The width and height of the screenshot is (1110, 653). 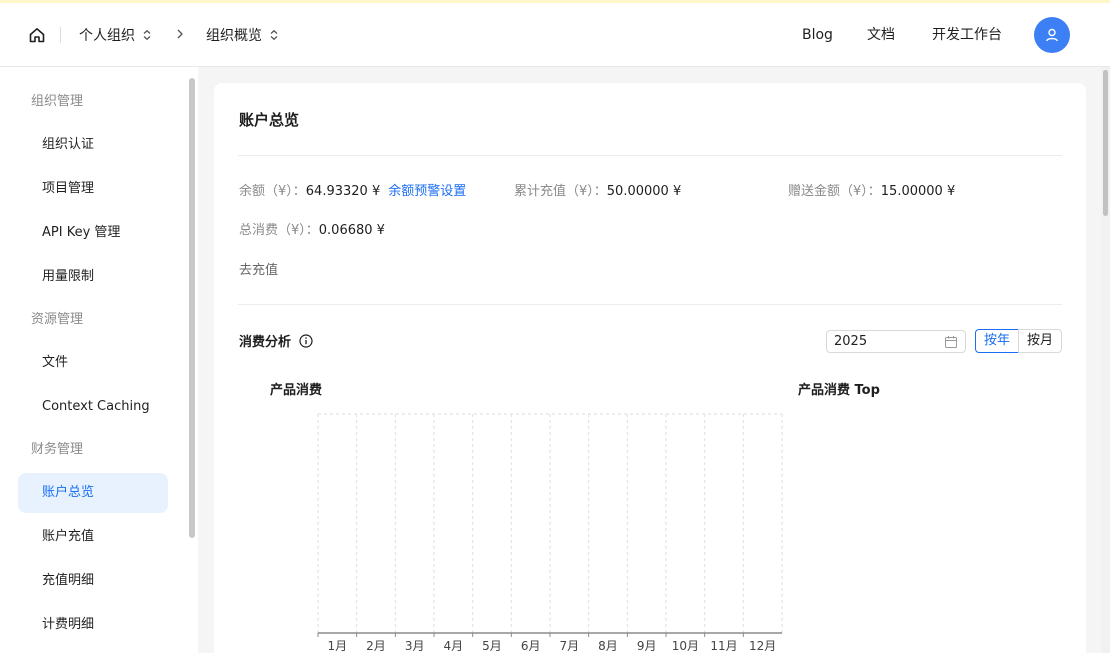 What do you see at coordinates (93, 407) in the screenshot?
I see `sidebar-item-context-caching: Context Caching` at bounding box center [93, 407].